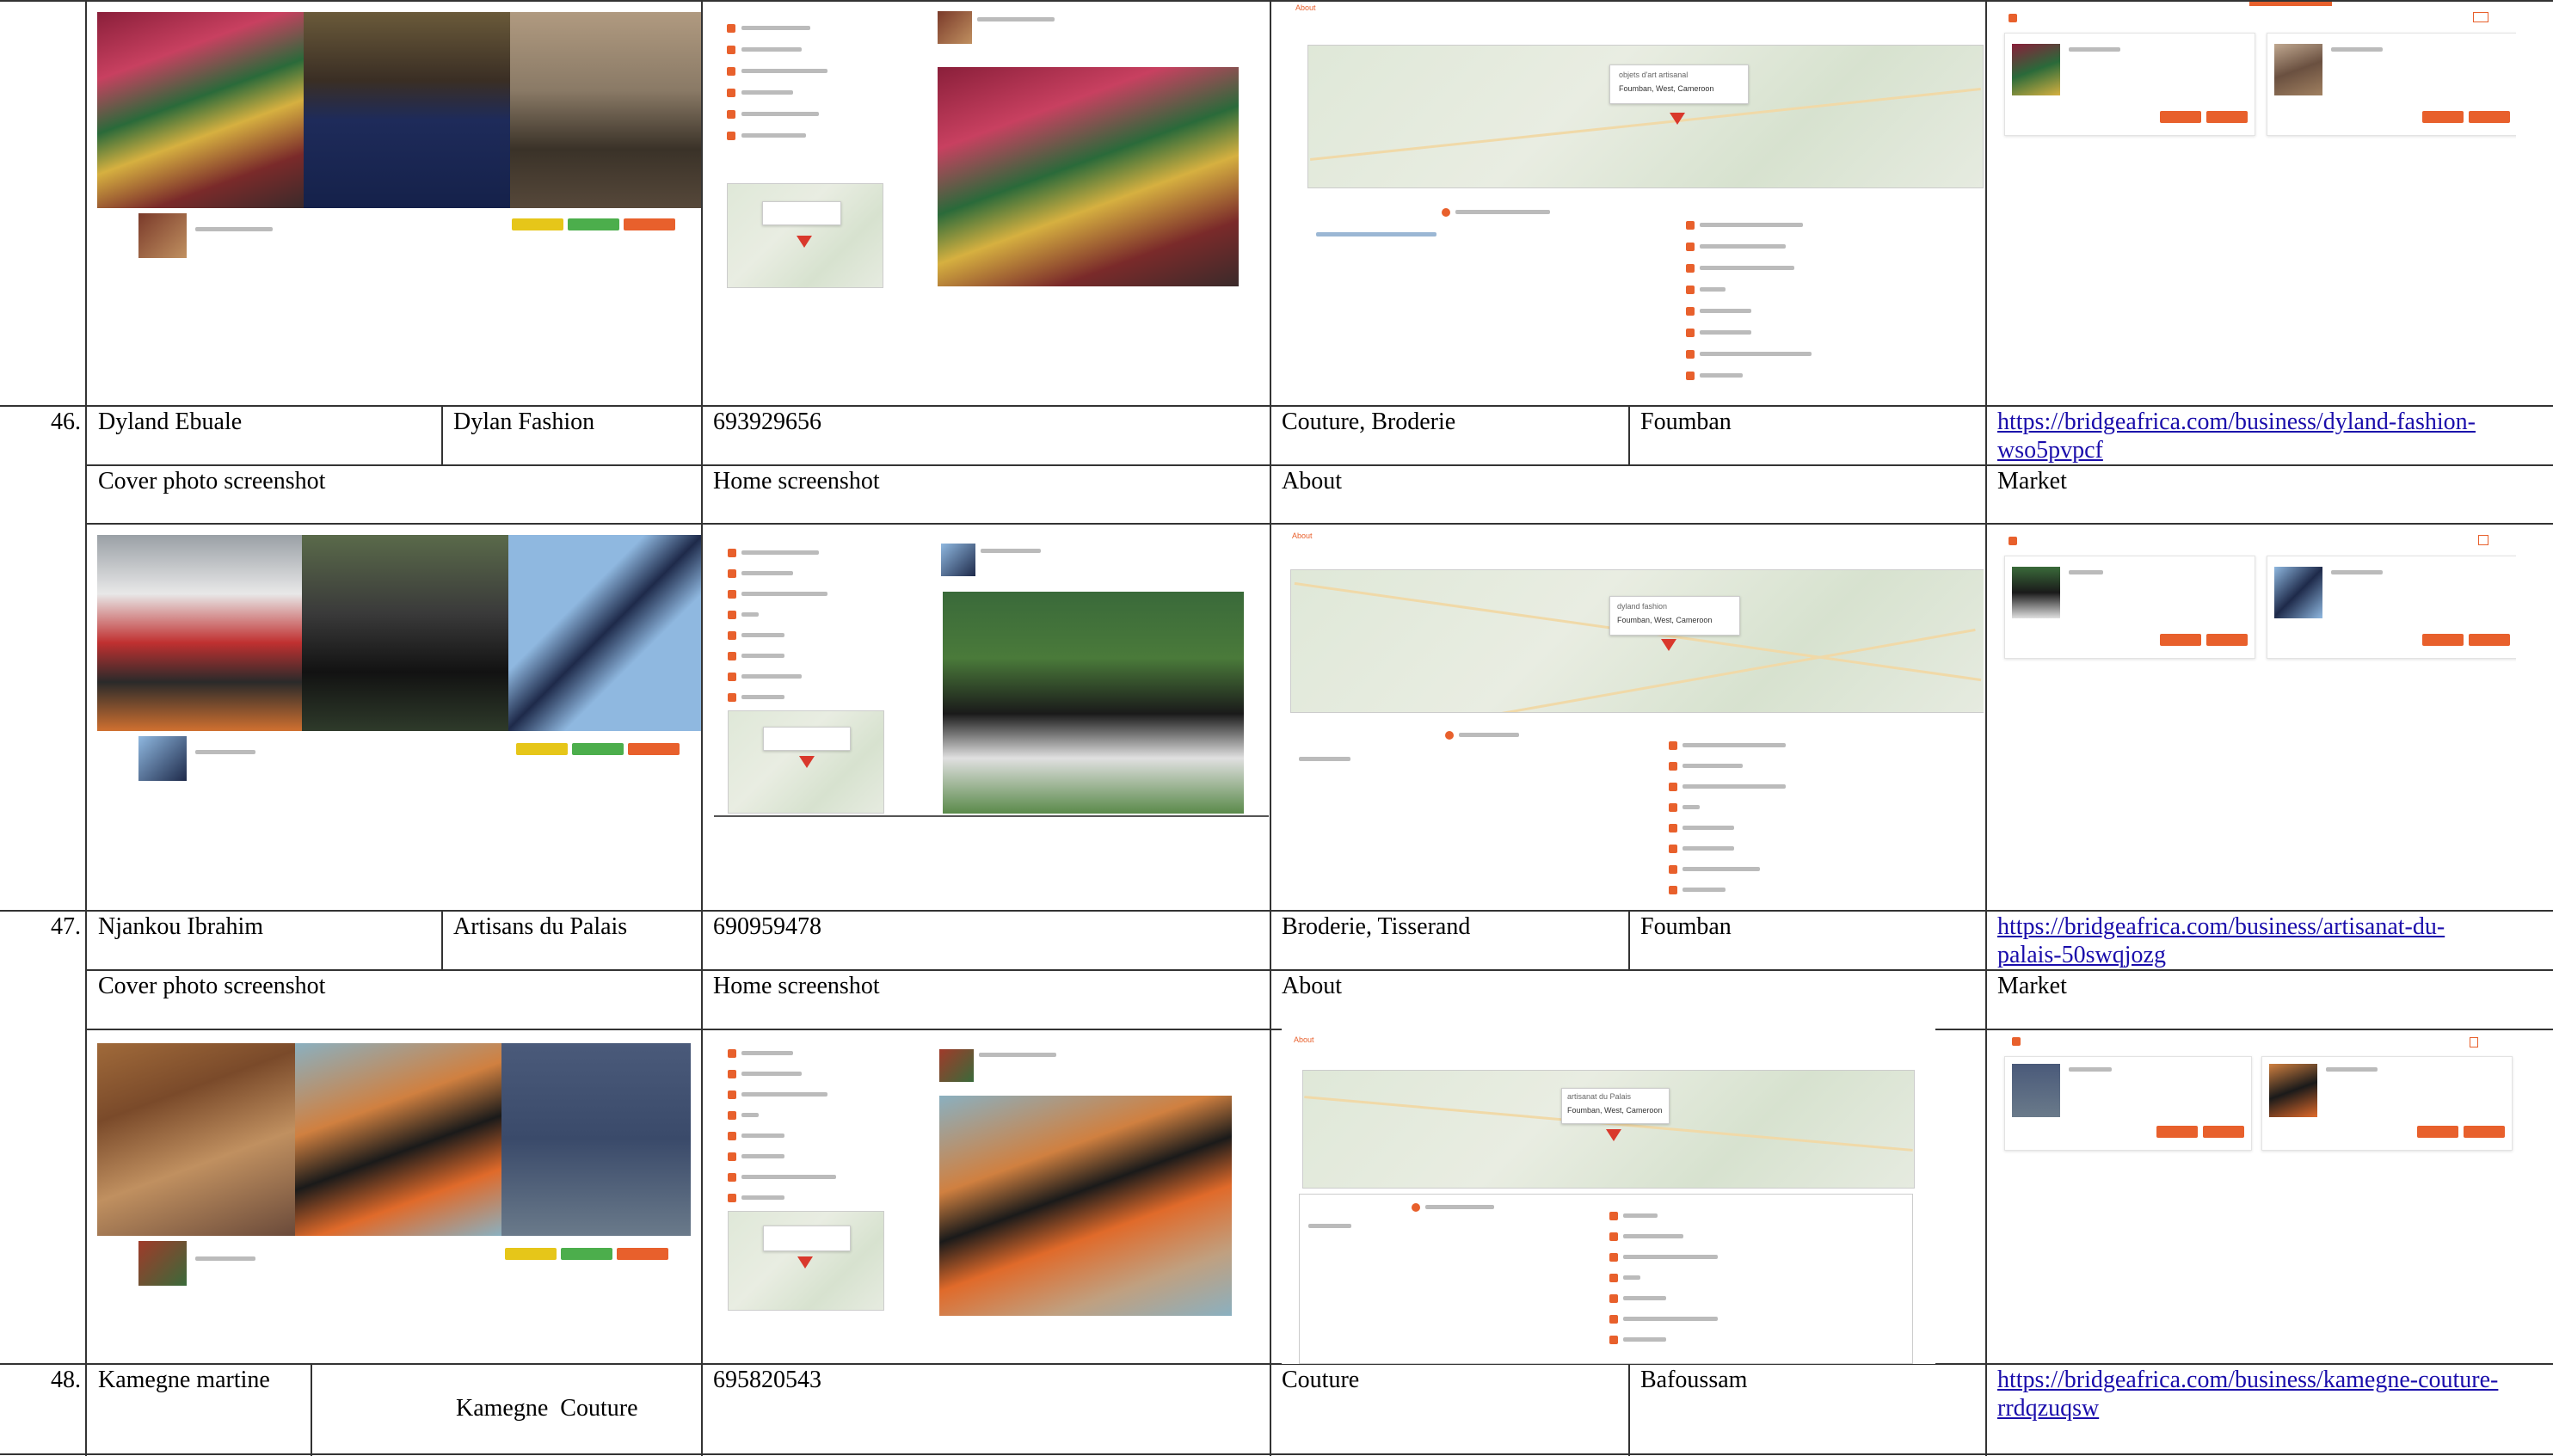 The image size is (2553, 1456). What do you see at coordinates (1686, 422) in the screenshot?
I see `city: Foumban` at bounding box center [1686, 422].